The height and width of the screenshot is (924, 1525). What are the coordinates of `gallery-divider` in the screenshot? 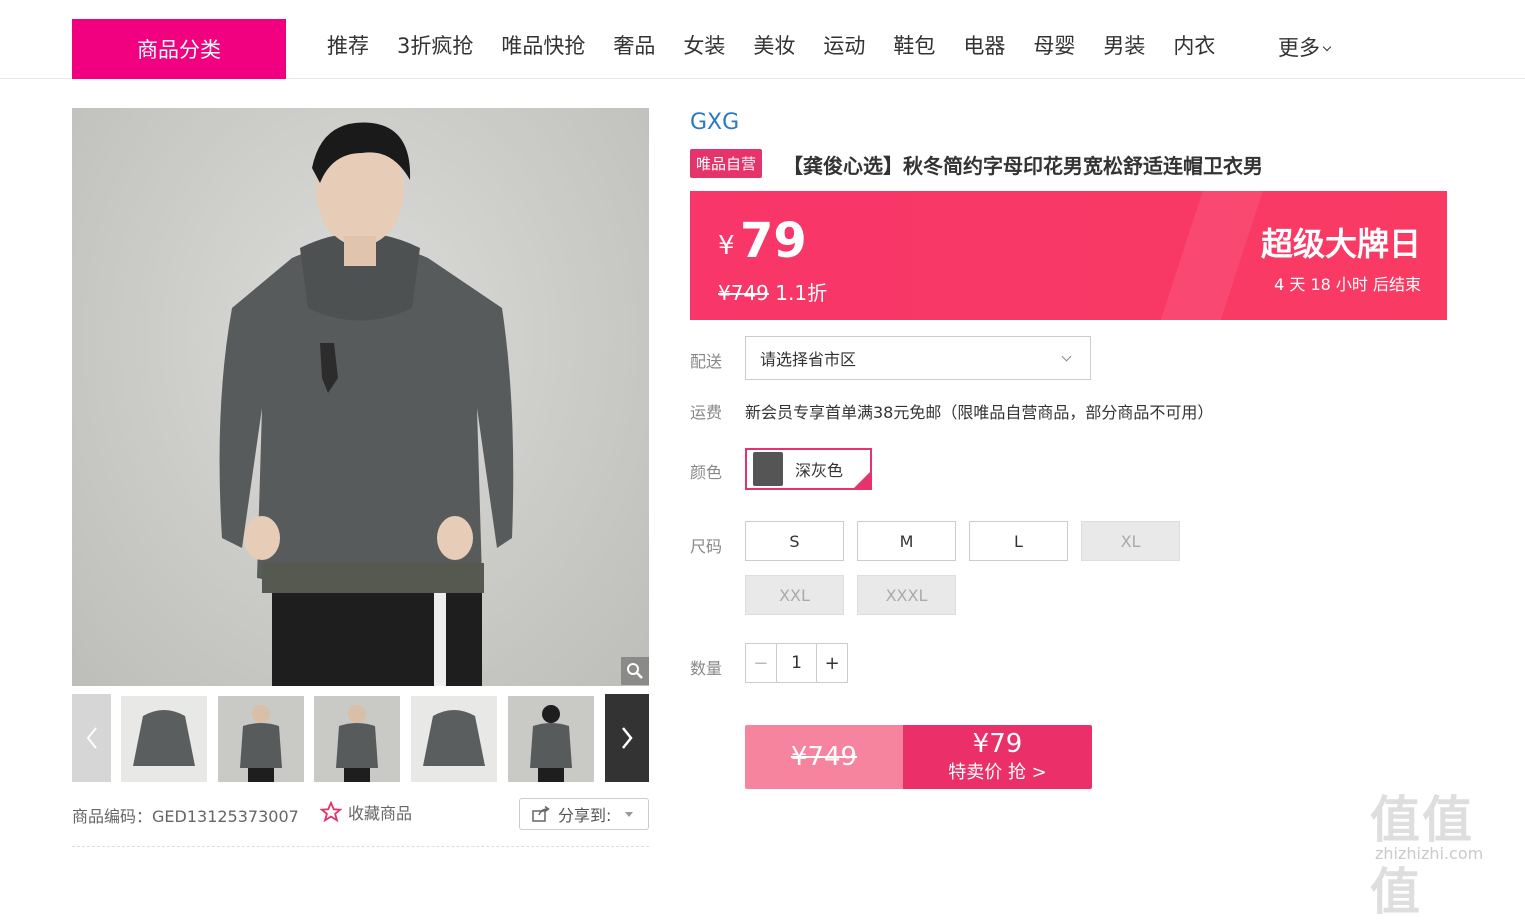 It's located at (360, 846).